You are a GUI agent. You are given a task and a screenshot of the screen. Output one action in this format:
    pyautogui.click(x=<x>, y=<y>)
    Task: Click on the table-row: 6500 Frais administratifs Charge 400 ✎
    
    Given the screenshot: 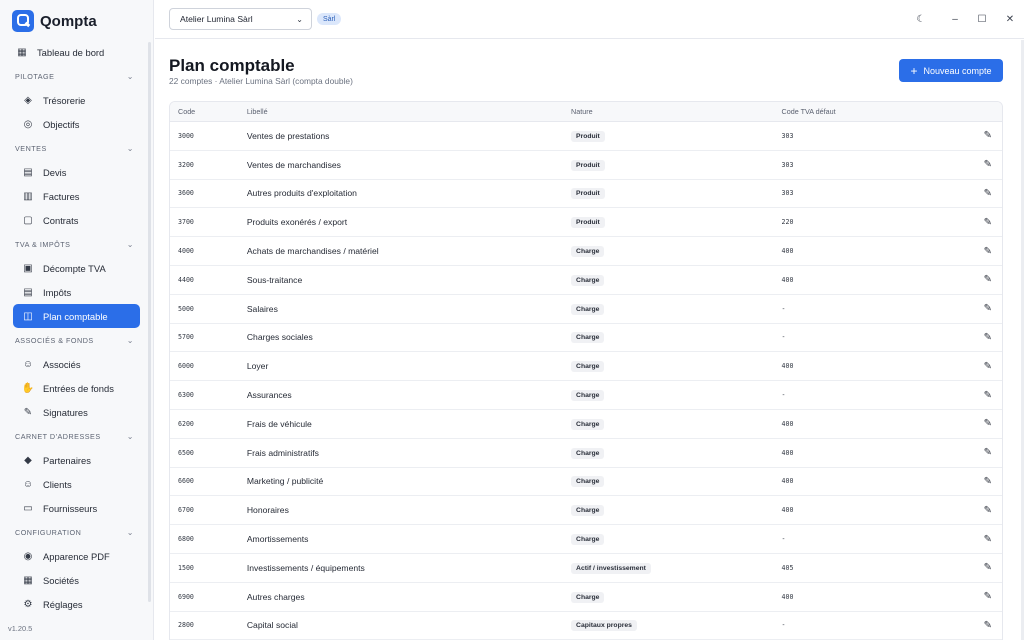 What is the action you would take?
    pyautogui.click(x=586, y=453)
    